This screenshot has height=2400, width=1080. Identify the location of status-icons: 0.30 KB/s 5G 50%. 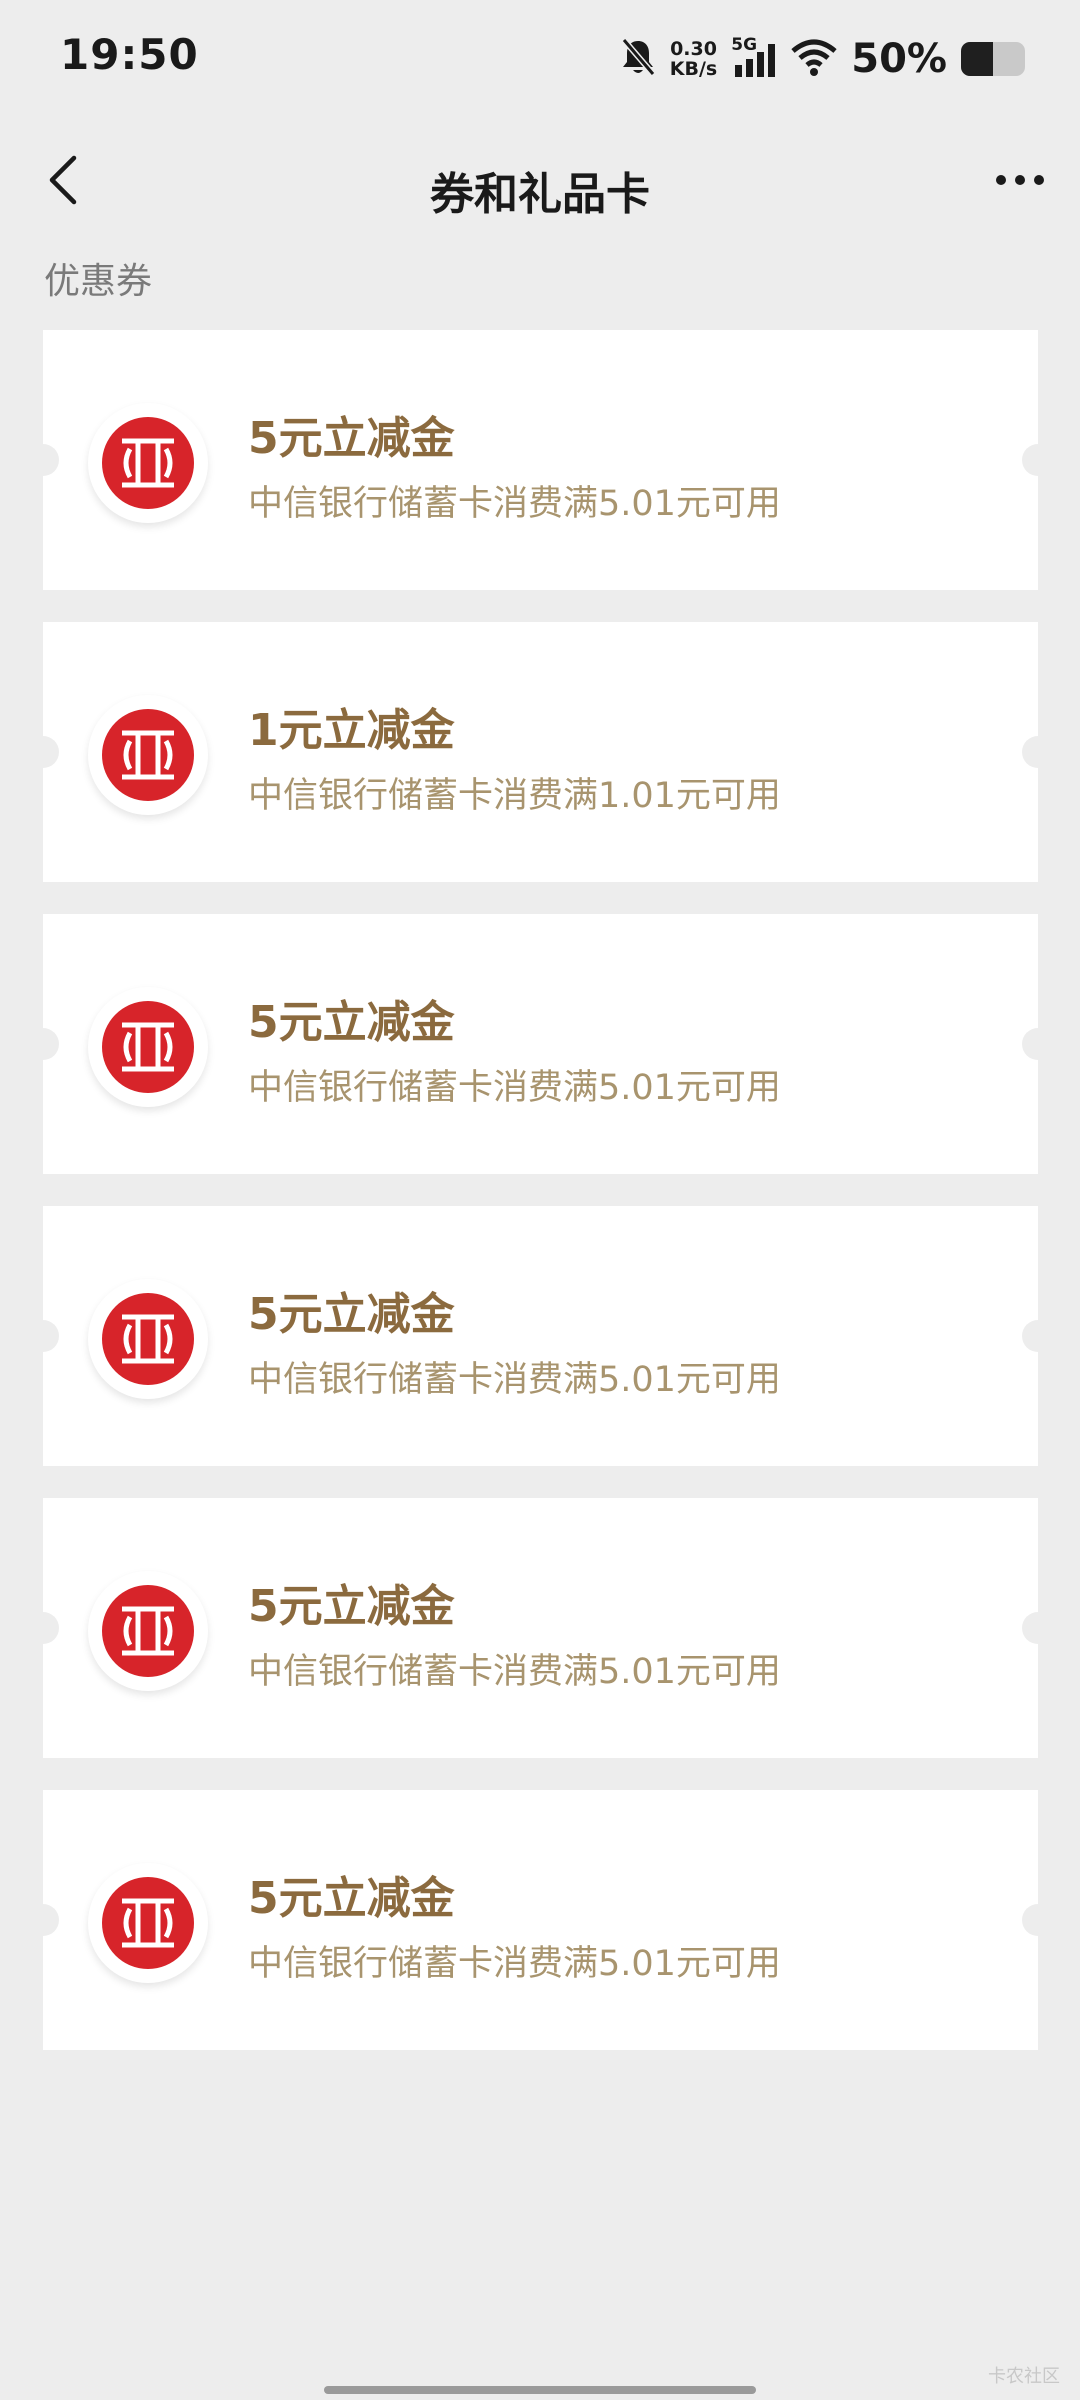
(822, 59).